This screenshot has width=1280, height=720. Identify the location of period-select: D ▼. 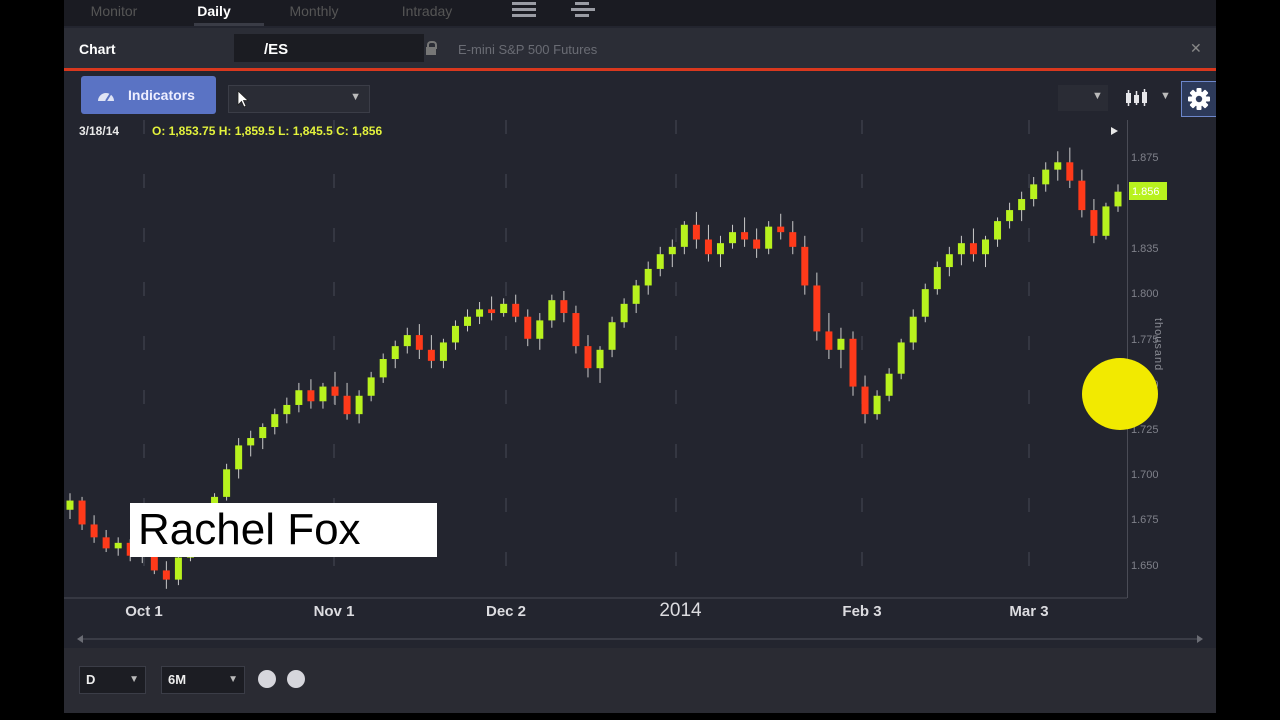
(112, 680).